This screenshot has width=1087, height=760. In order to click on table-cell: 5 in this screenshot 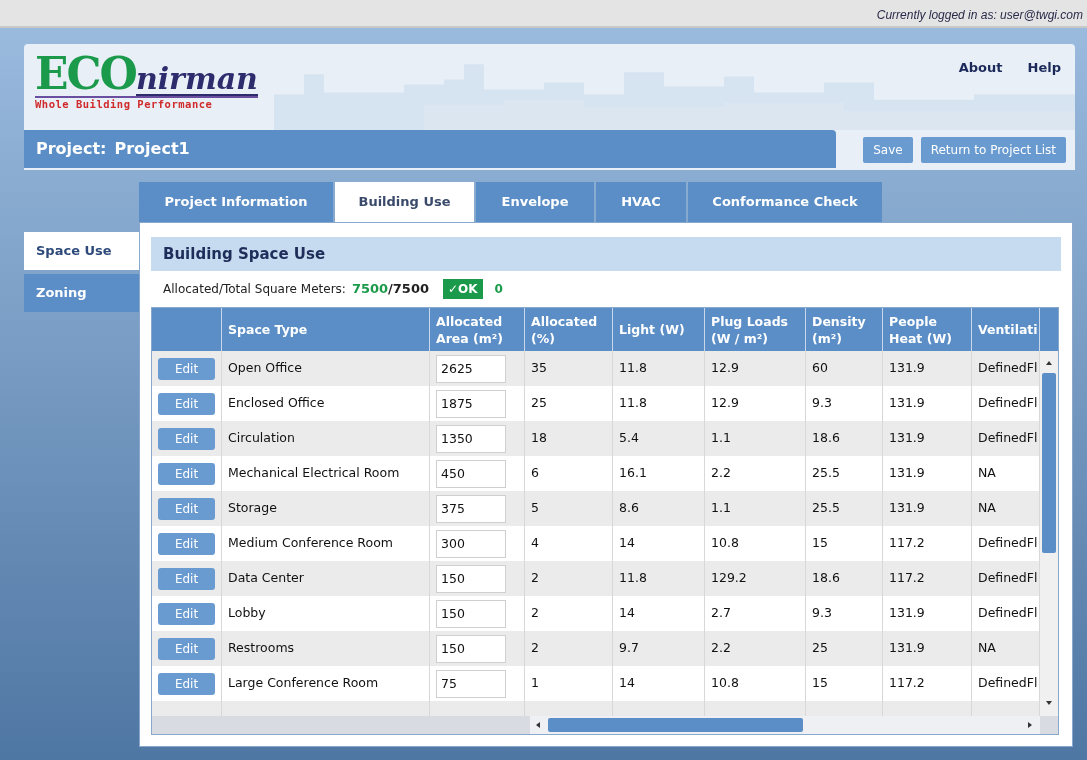, I will do `click(535, 508)`.